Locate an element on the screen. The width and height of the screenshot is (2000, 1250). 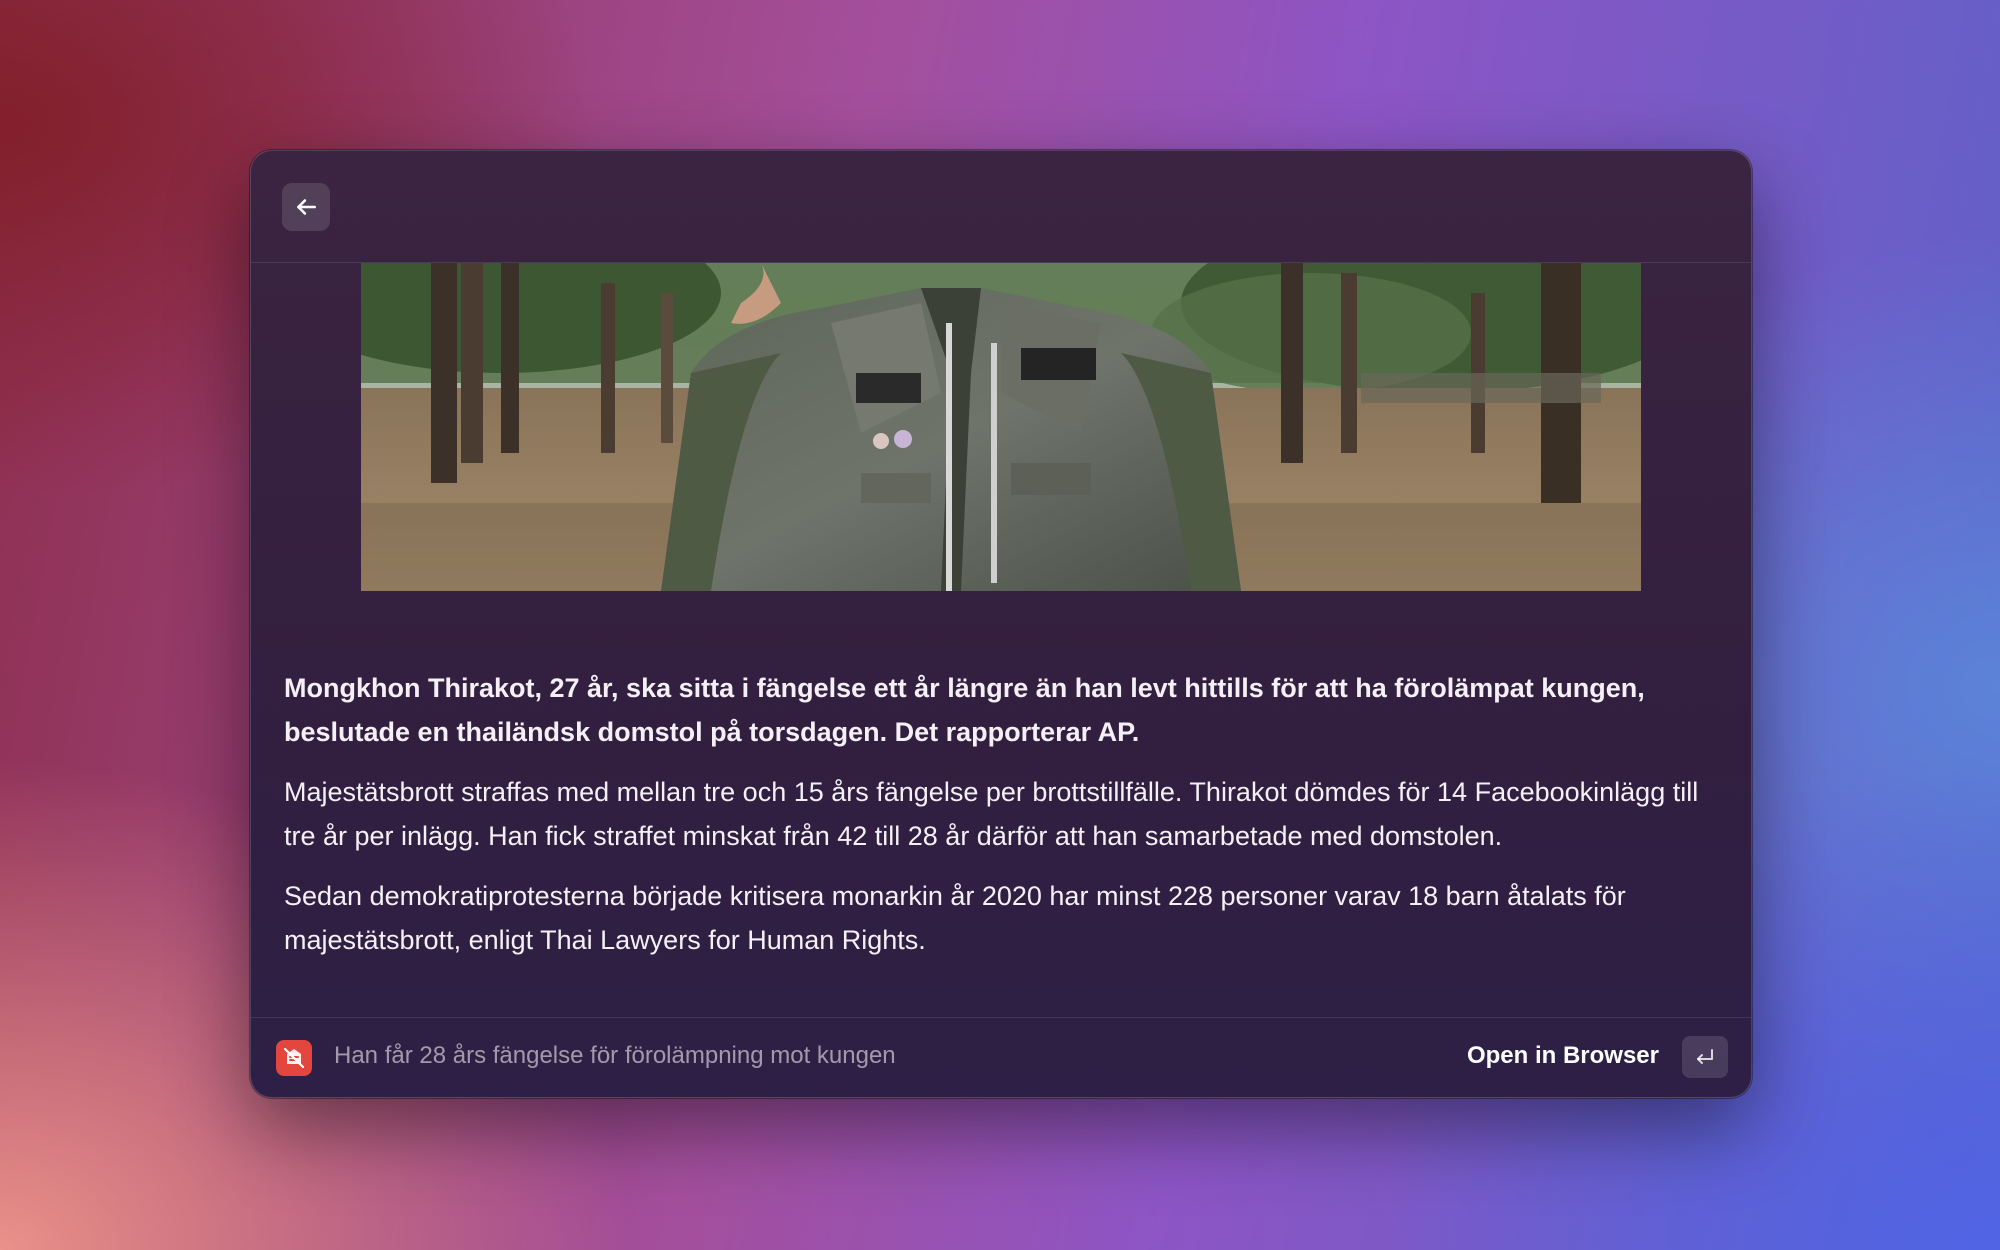
news-app-icon is located at coordinates (294, 1058).